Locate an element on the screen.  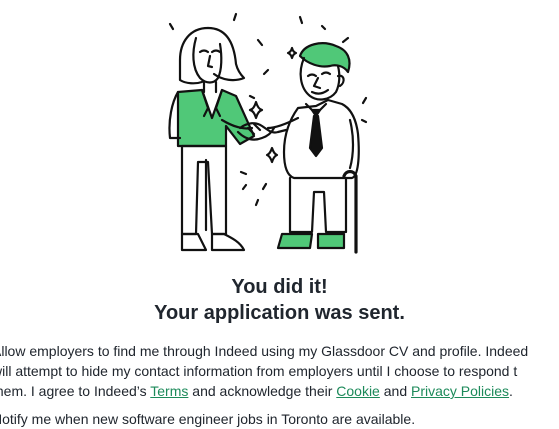
terms-link: Terms is located at coordinates (169, 391).